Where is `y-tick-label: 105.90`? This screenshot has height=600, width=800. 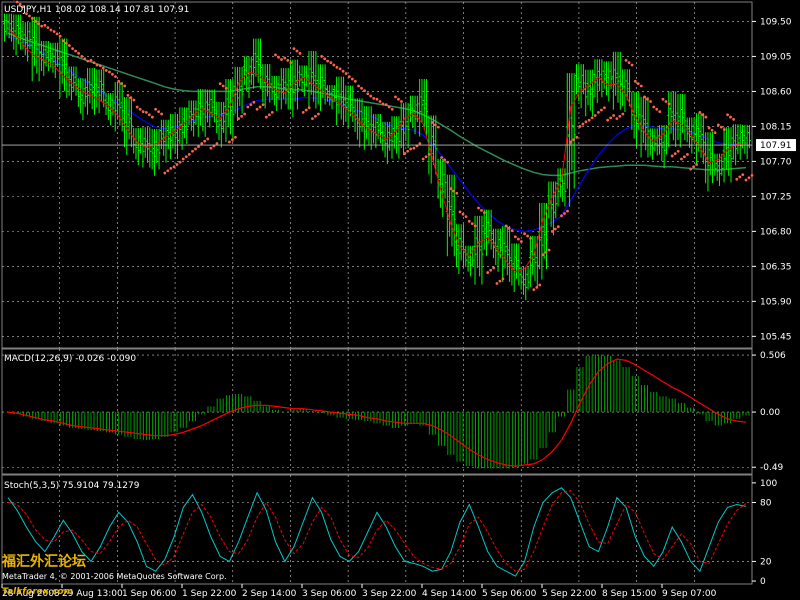
y-tick-label: 105.90 is located at coordinates (776, 302).